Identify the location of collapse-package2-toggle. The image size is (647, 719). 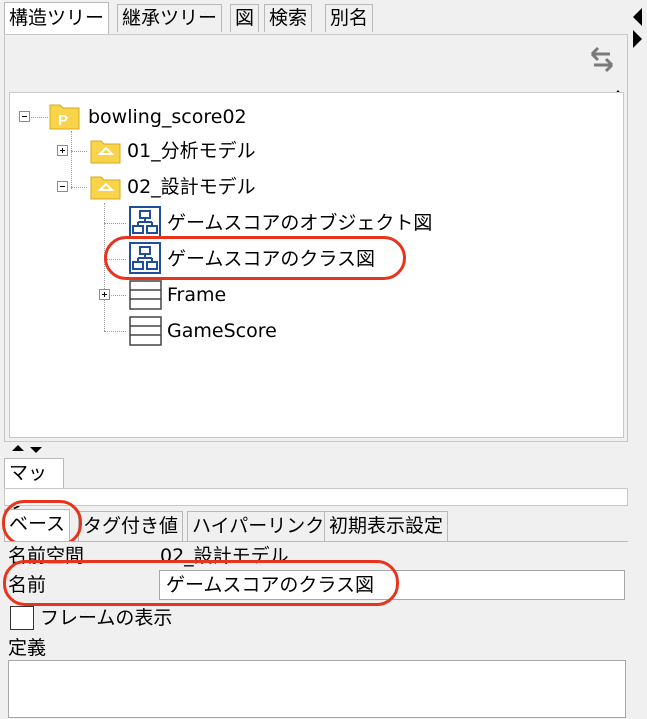
(62, 186).